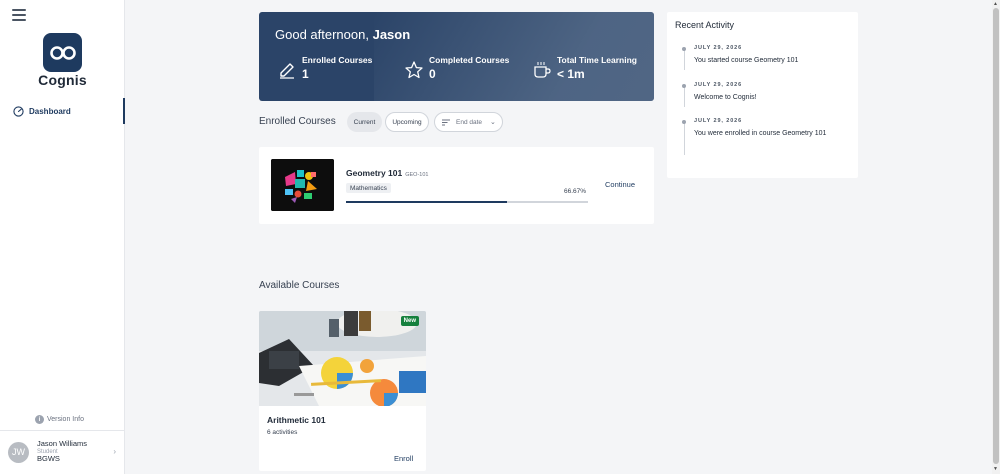 This screenshot has height=474, width=1000. I want to click on activity-text: Welcome to Cognis!, so click(725, 97).